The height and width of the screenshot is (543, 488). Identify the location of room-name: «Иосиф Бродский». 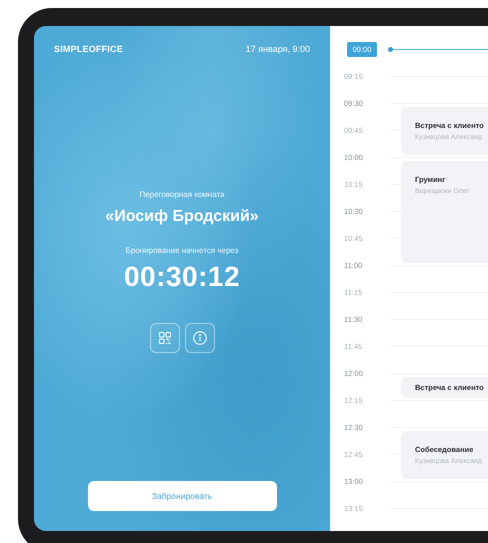
(182, 217).